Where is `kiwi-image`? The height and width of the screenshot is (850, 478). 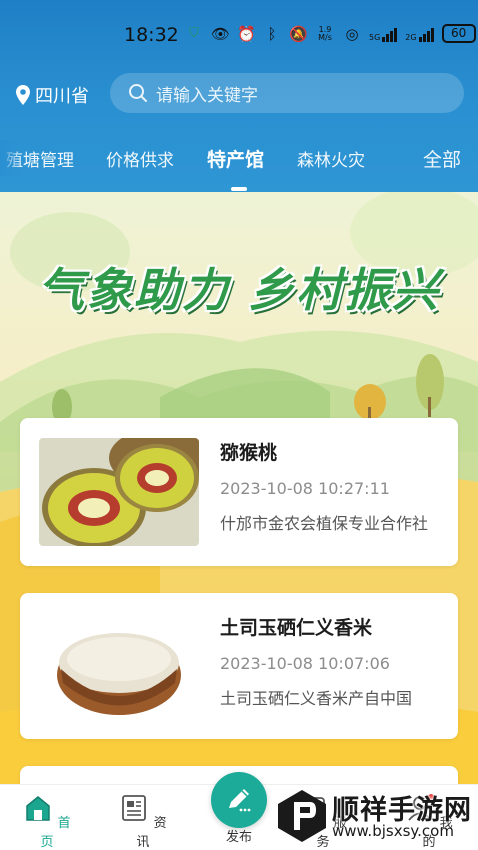 kiwi-image is located at coordinates (119, 492).